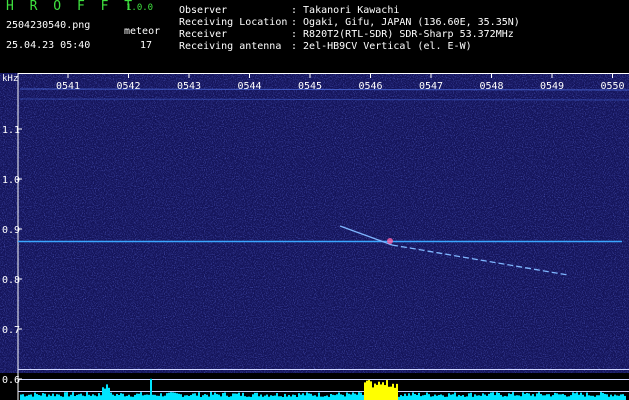 The width and height of the screenshot is (629, 400). I want to click on time-tick-label: 0544, so click(249, 86).